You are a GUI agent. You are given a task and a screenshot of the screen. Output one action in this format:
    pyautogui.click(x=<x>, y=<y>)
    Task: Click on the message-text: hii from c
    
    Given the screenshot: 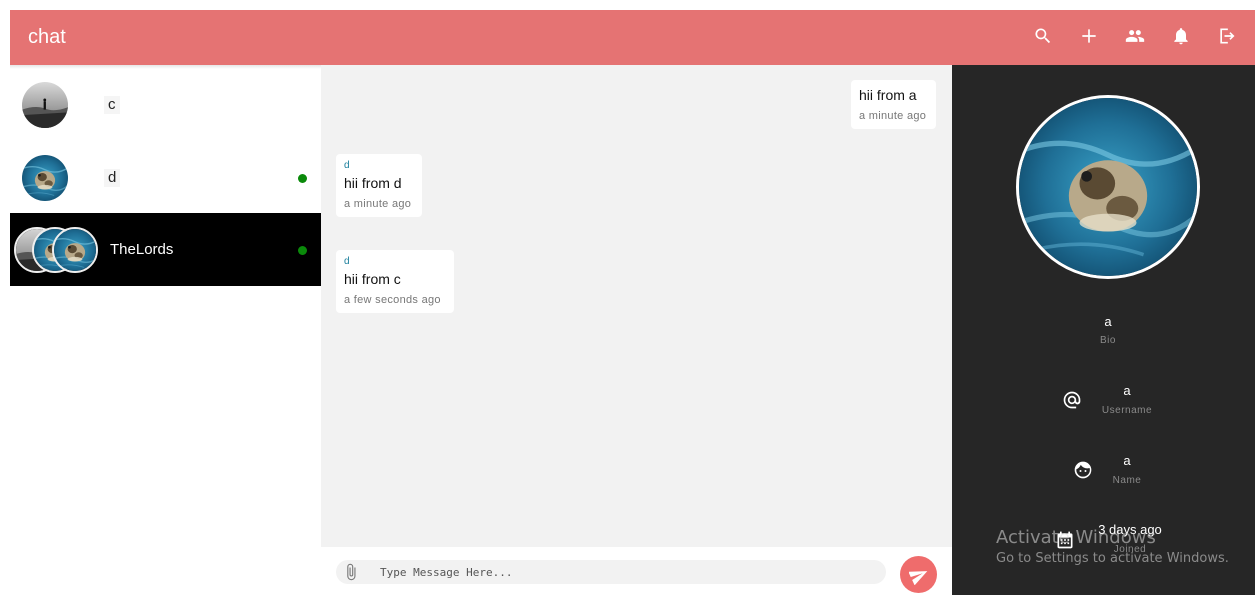 What is the action you would take?
    pyautogui.click(x=372, y=279)
    